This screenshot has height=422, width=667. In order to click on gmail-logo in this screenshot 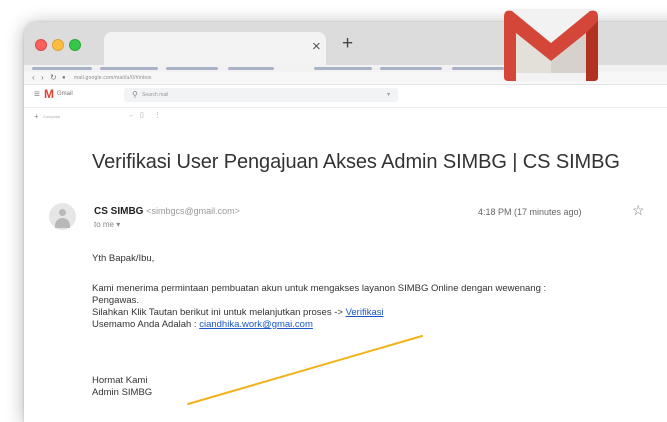, I will do `click(551, 45)`.